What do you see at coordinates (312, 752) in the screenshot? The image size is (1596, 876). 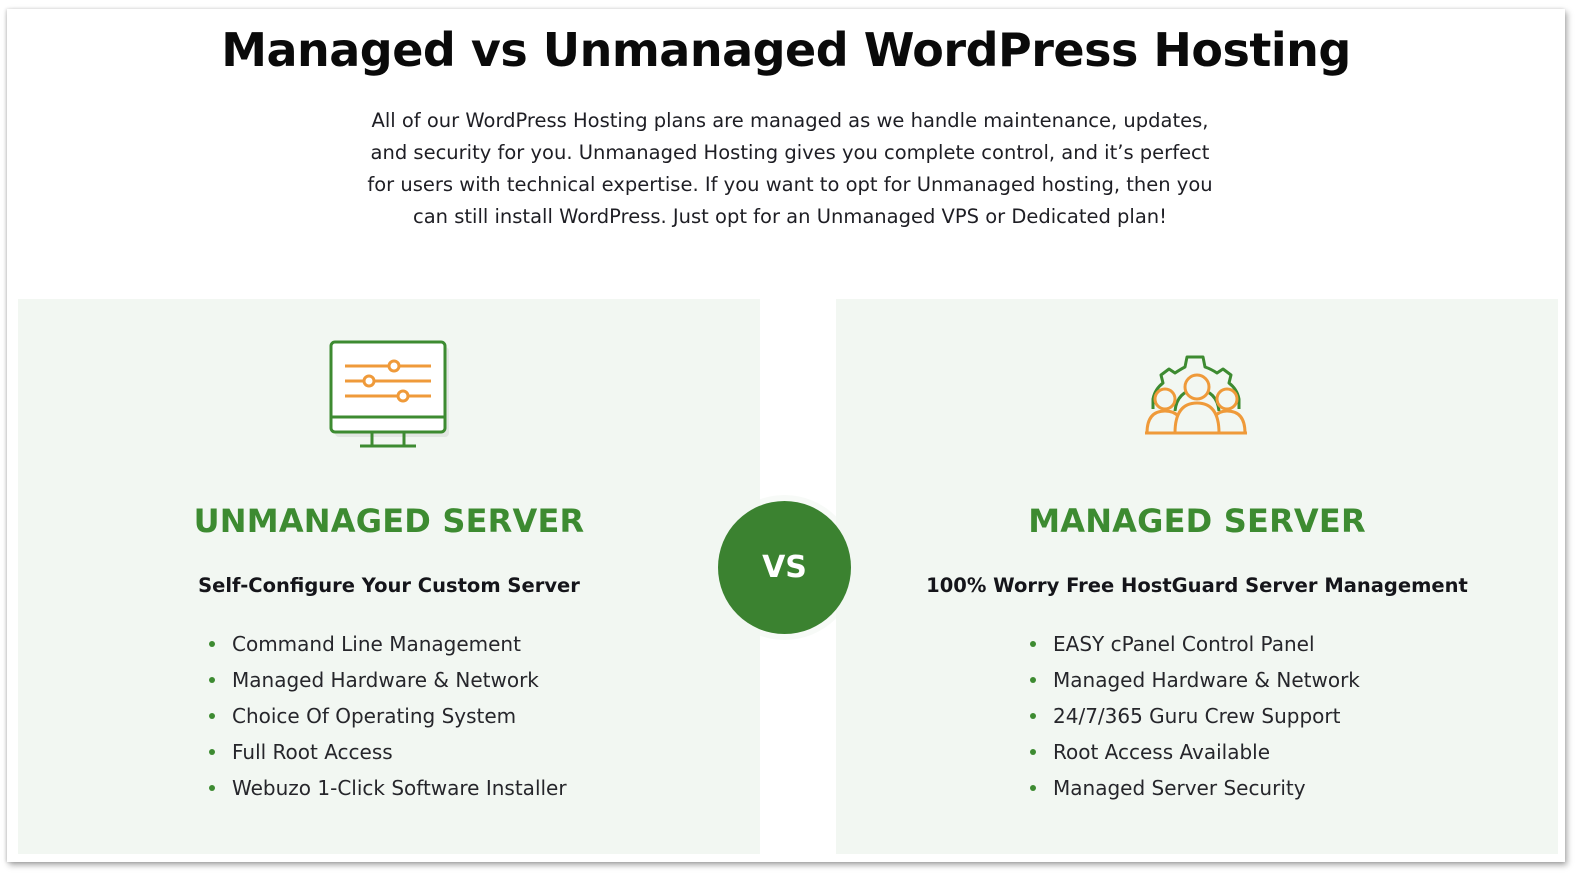 I see `feature-text: Full Root Access` at bounding box center [312, 752].